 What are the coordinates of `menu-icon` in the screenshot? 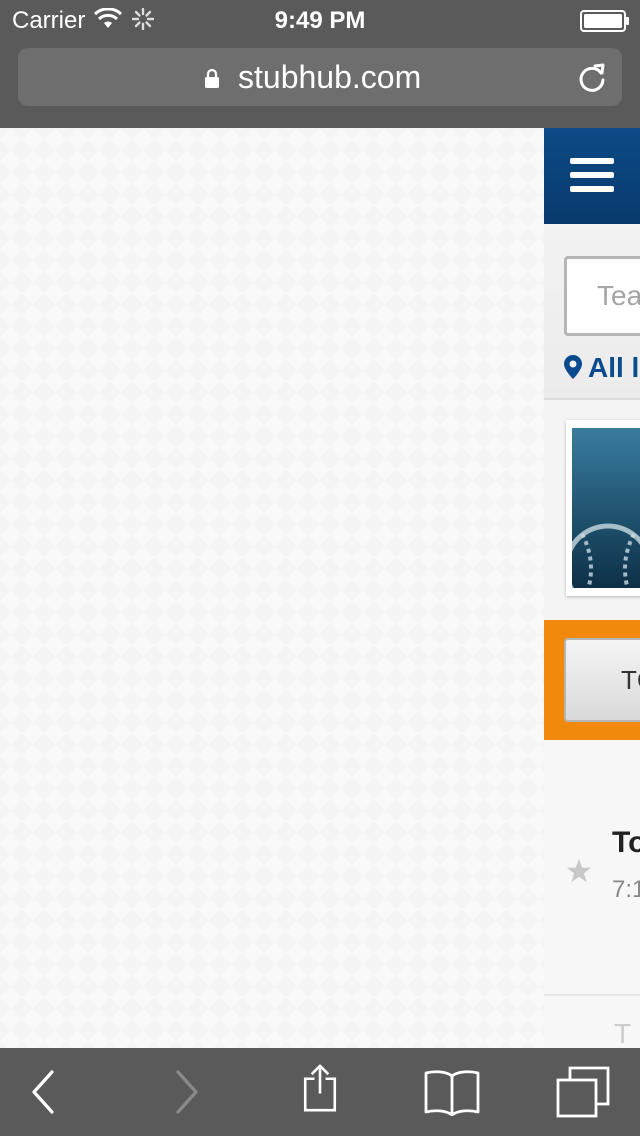 It's located at (592, 175).